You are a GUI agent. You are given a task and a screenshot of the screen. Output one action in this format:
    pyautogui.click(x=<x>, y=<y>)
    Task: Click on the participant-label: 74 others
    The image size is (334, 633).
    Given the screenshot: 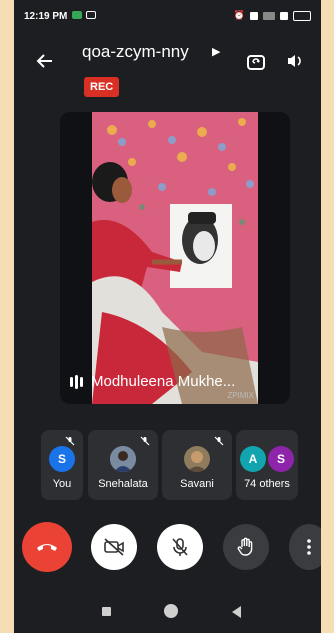 What is the action you would take?
    pyautogui.click(x=267, y=484)
    